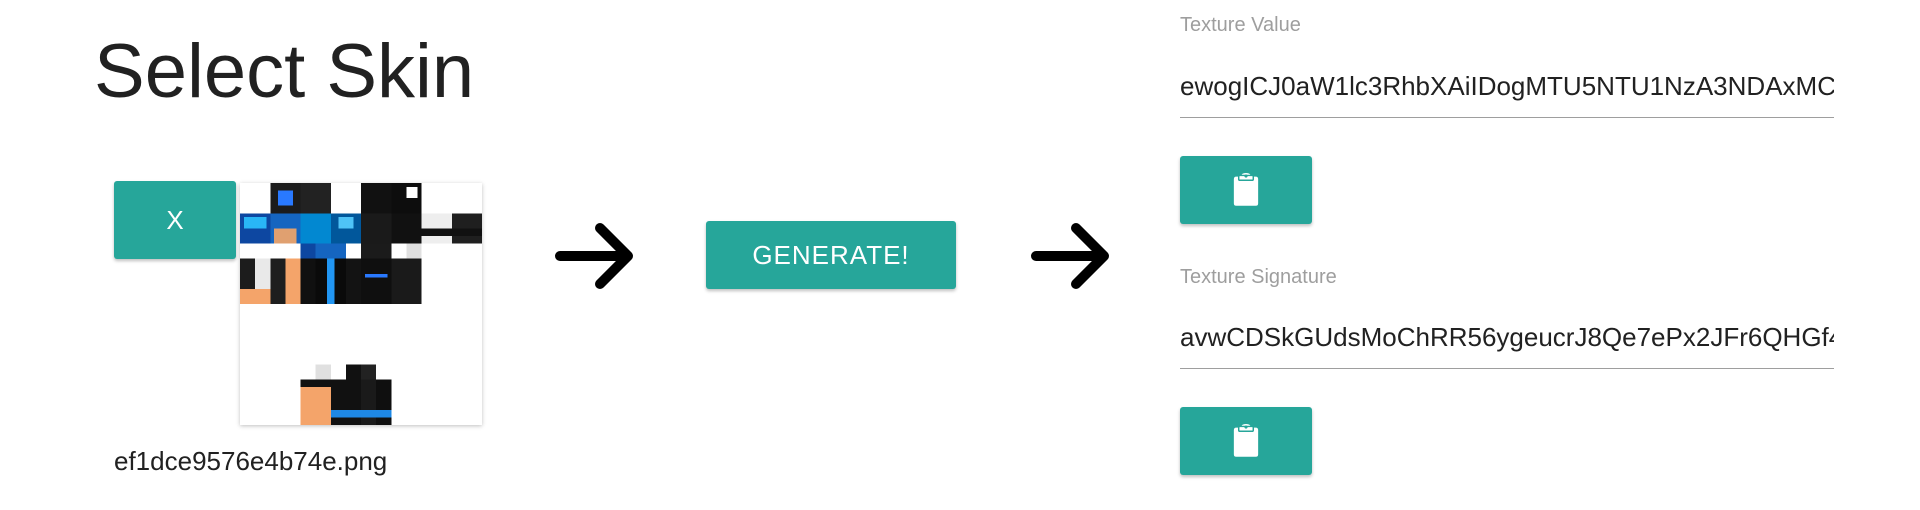 Image resolution: width=1920 pixels, height=510 pixels. I want to click on texture-value-input, so click(1507, 86).